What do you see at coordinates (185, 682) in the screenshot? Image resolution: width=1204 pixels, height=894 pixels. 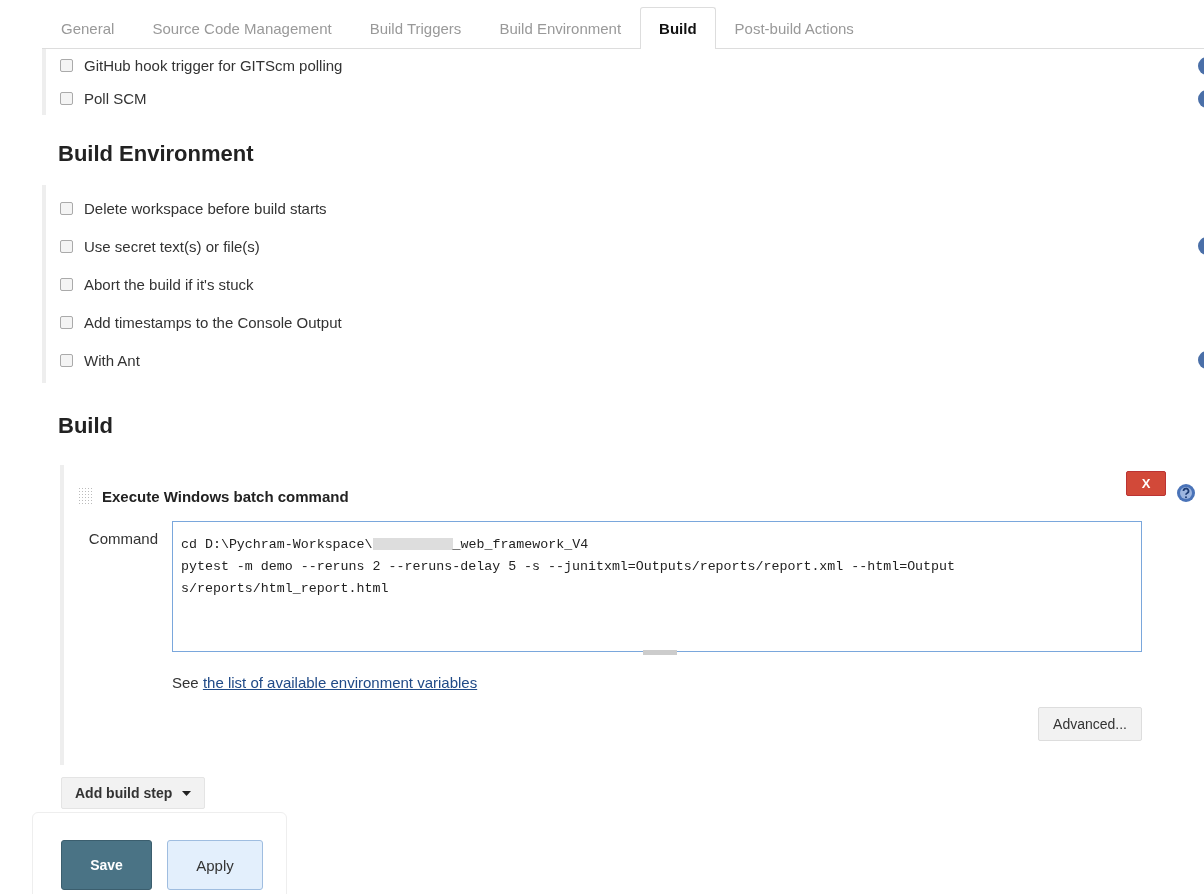 I see `hint-text: See` at bounding box center [185, 682].